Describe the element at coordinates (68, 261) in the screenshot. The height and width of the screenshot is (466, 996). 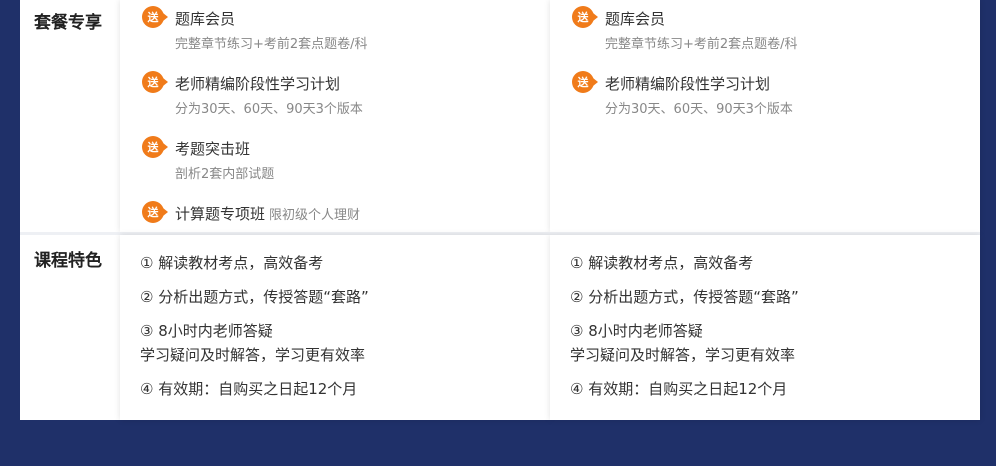
I see `row-label-features: 课程特色` at that location.